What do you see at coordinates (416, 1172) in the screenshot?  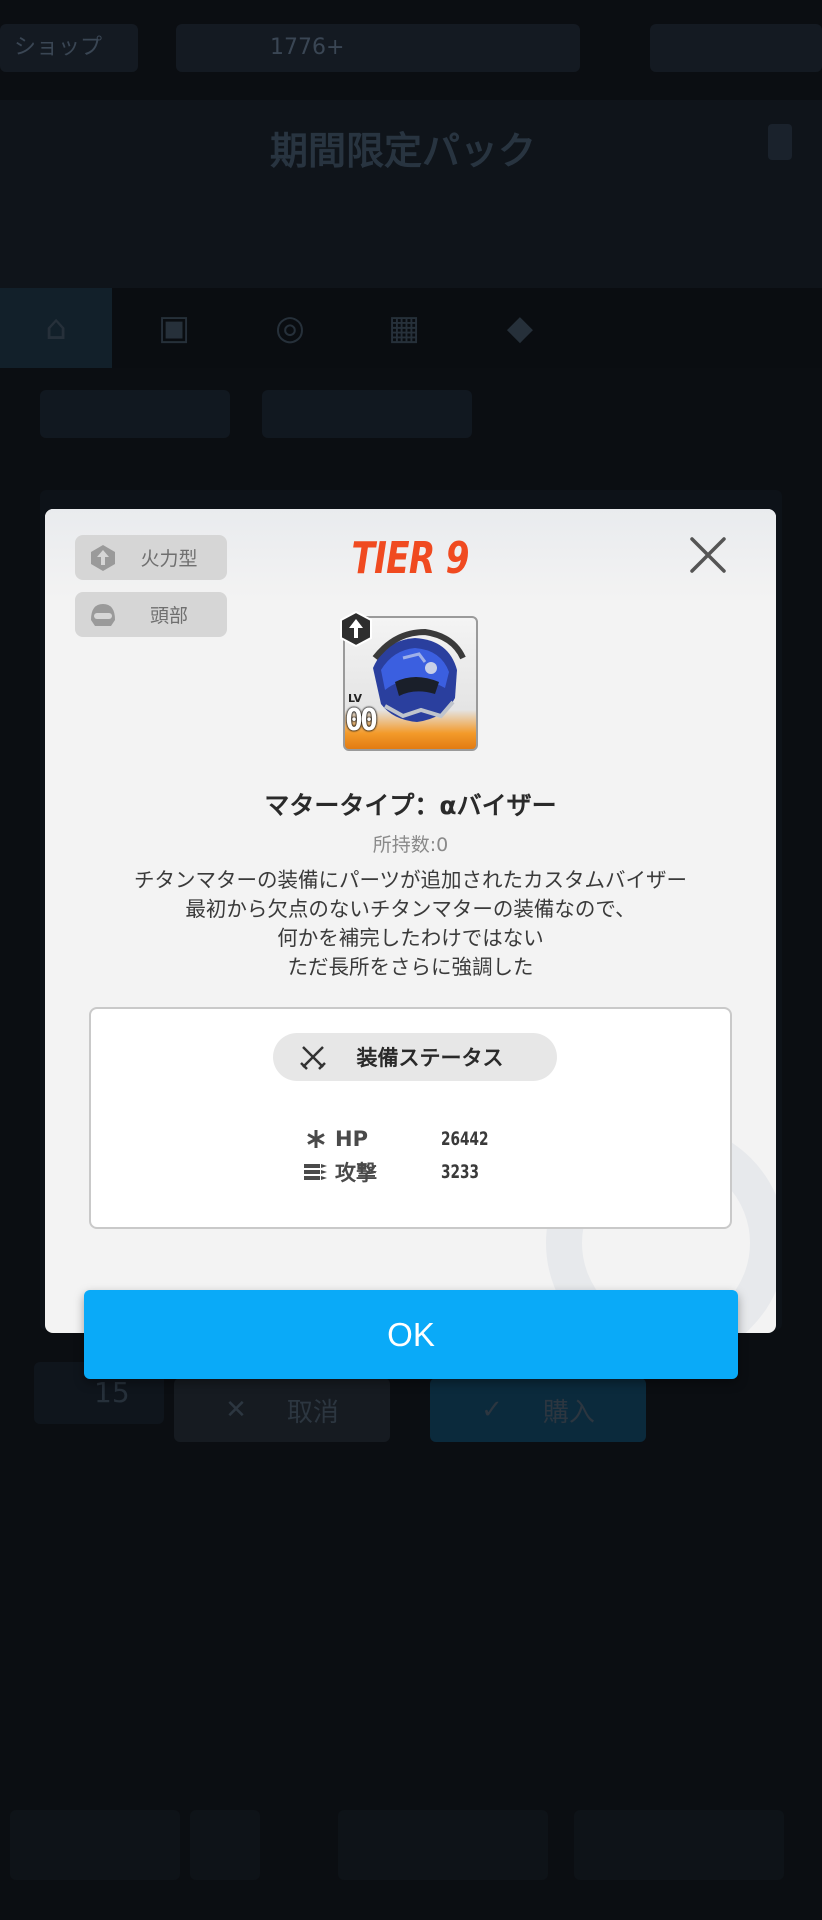 I see `stat-row-attack: 攻撃 3233` at bounding box center [416, 1172].